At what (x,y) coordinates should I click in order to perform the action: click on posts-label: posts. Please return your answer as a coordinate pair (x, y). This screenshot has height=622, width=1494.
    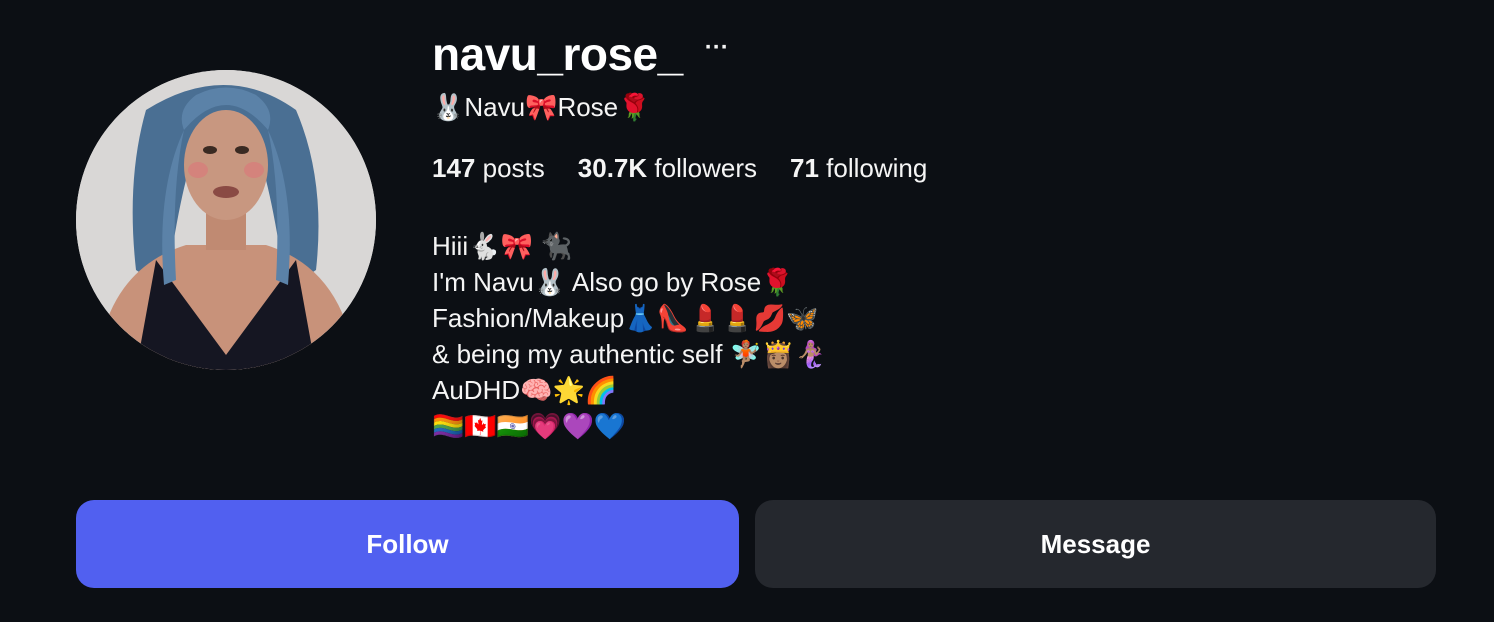
    Looking at the image, I should click on (513, 168).